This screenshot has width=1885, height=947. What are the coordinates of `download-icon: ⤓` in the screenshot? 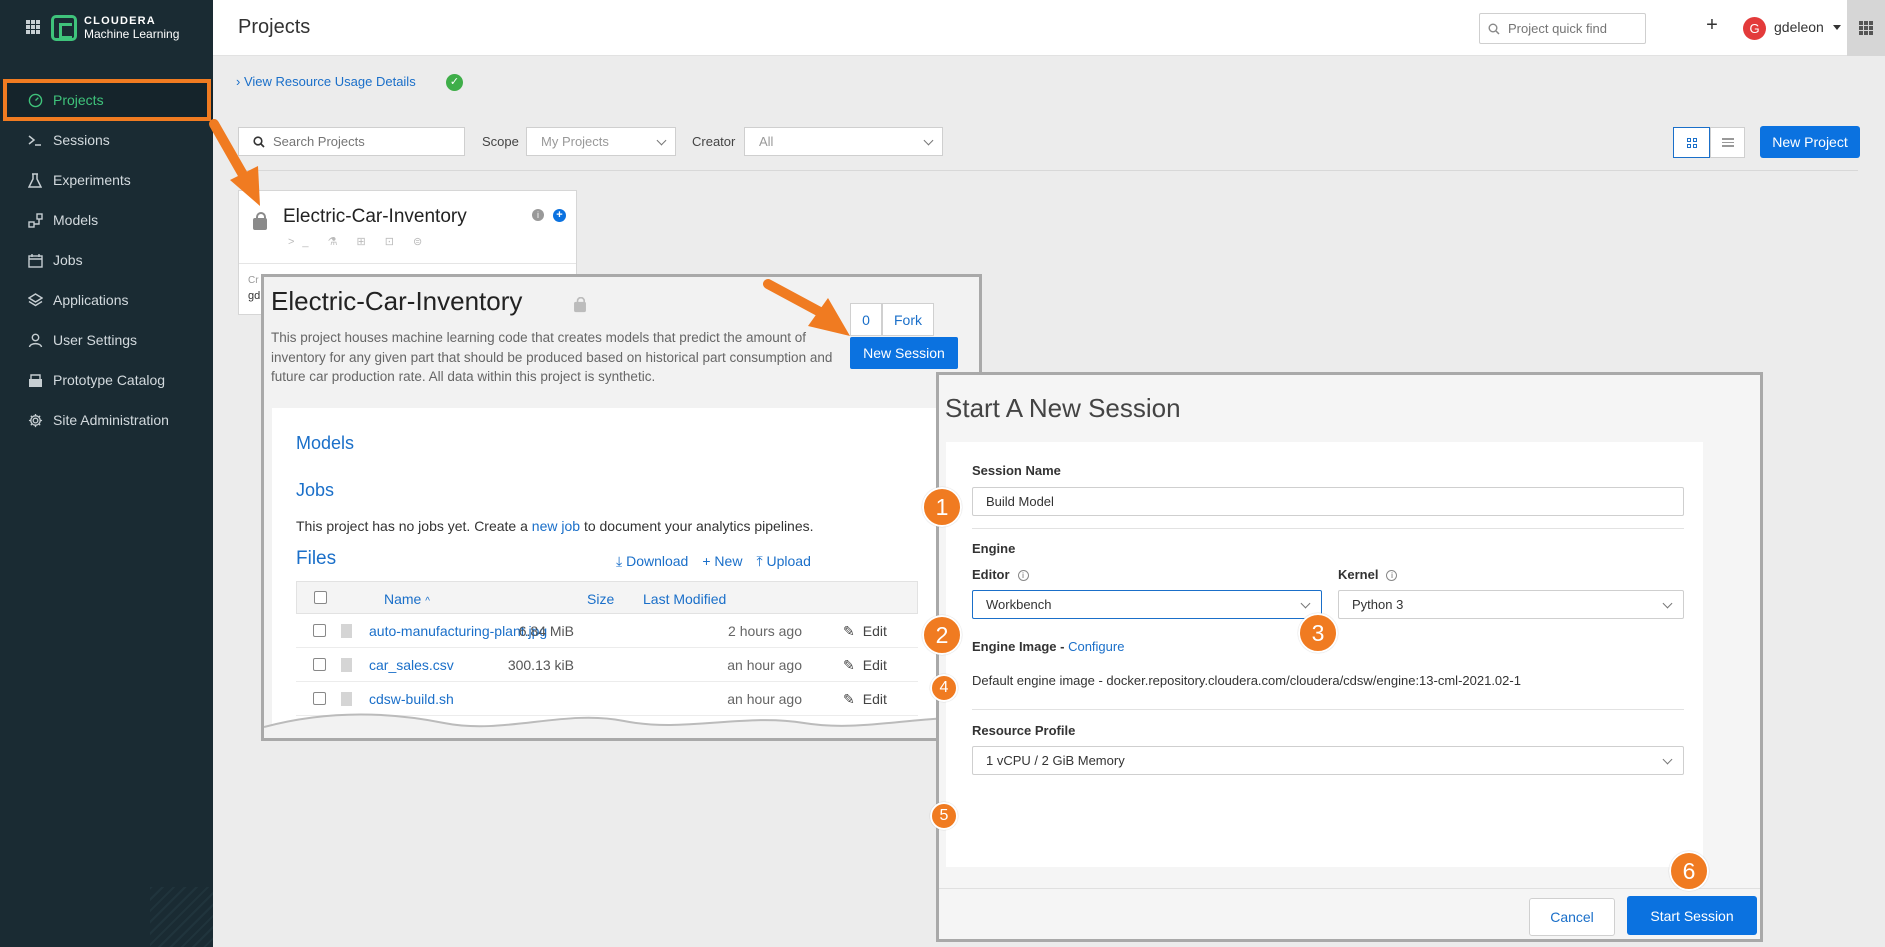 It's located at (621, 561).